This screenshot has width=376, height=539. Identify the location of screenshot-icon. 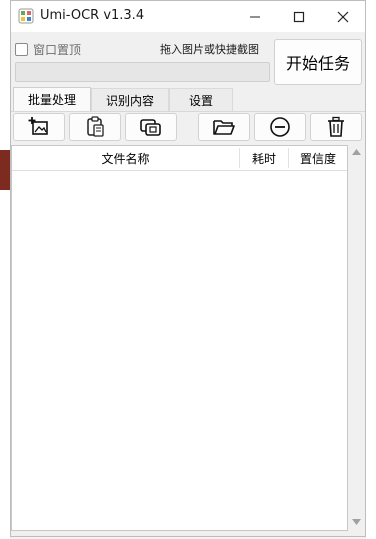
(150, 127).